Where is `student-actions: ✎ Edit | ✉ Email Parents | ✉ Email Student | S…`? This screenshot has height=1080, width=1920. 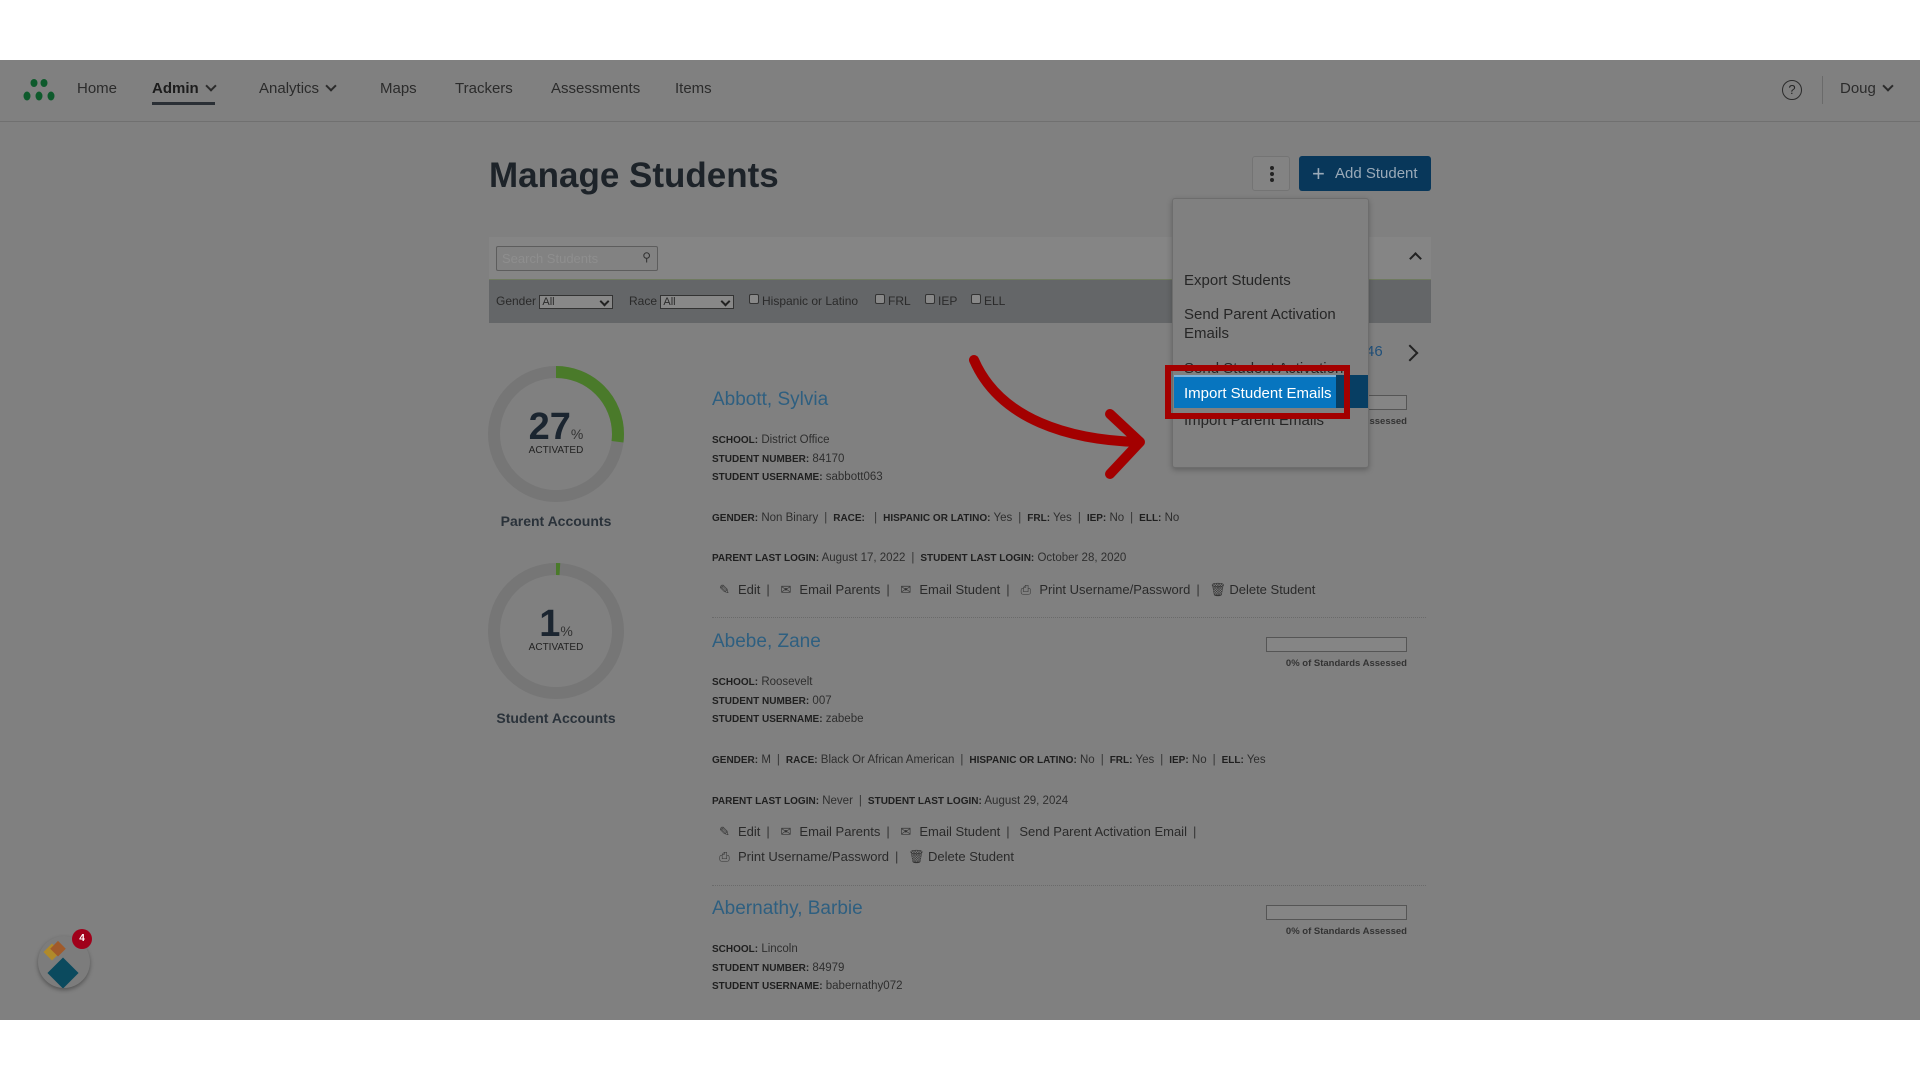
student-actions: ✎ Edit | ✉ Email Parents | ✉ Email Student | S… is located at coordinates (957, 831).